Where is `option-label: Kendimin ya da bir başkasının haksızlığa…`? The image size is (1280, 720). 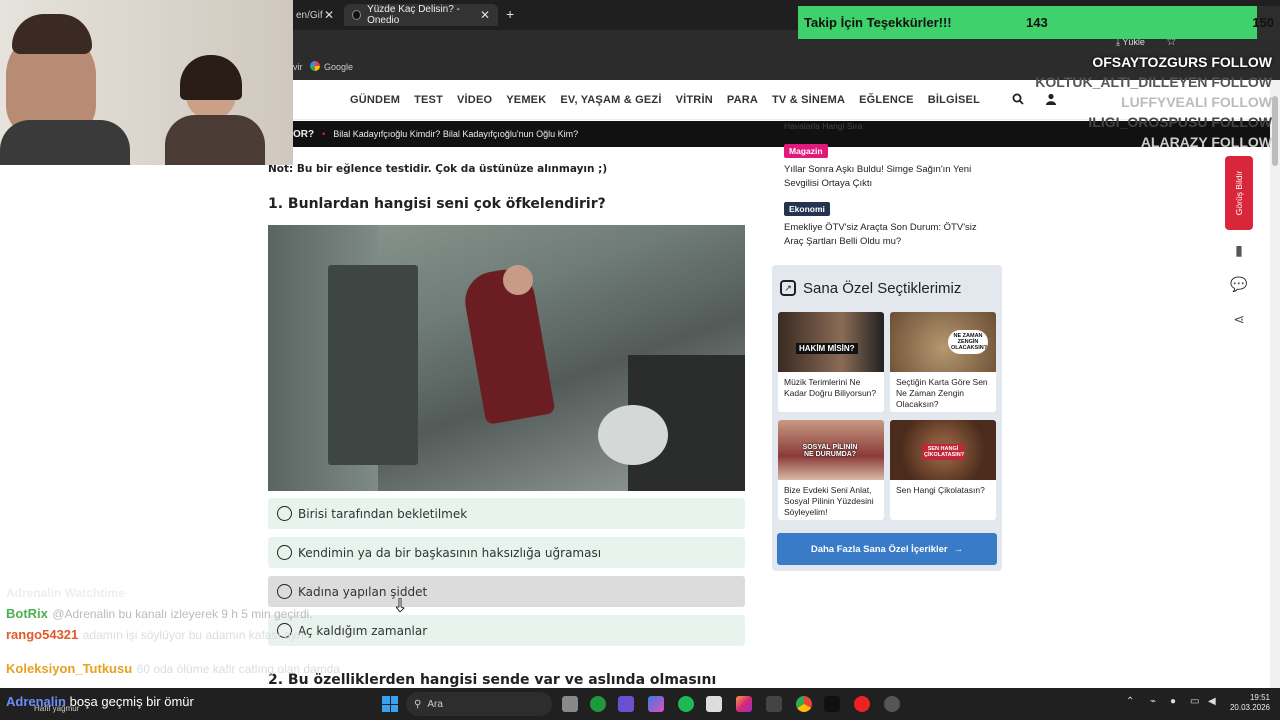 option-label: Kendimin ya da bir başkasının haksızlığa… is located at coordinates (450, 552).